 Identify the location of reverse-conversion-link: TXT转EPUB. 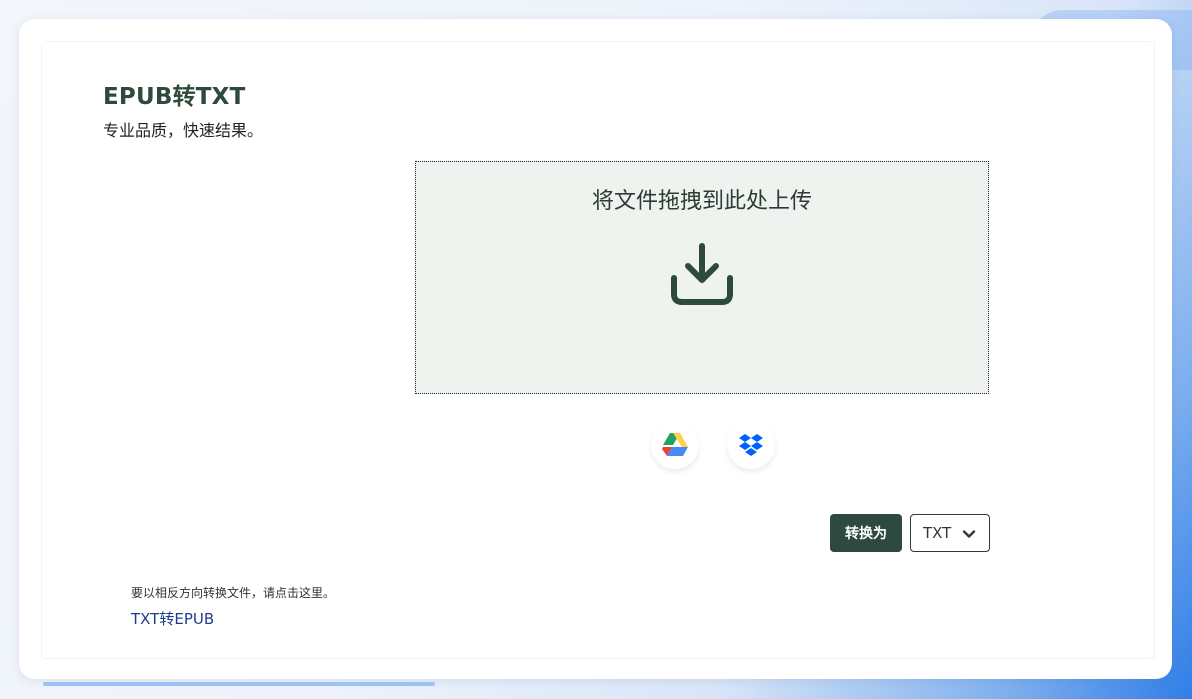
(172, 618).